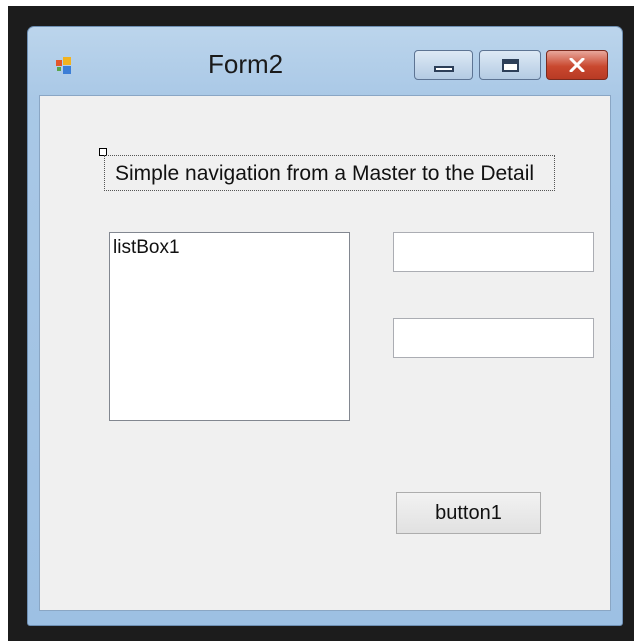  Describe the element at coordinates (443, 65) in the screenshot. I see `minimize-button` at that location.